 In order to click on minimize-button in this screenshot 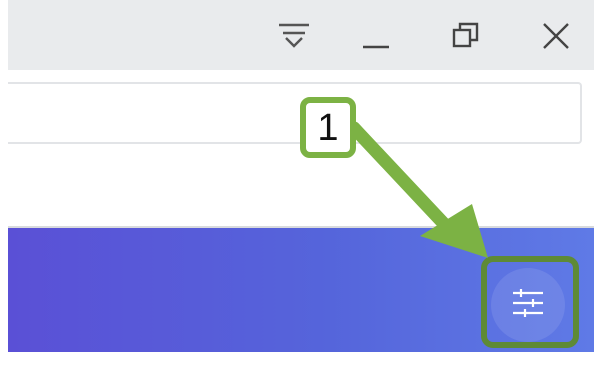, I will do `click(376, 36)`.